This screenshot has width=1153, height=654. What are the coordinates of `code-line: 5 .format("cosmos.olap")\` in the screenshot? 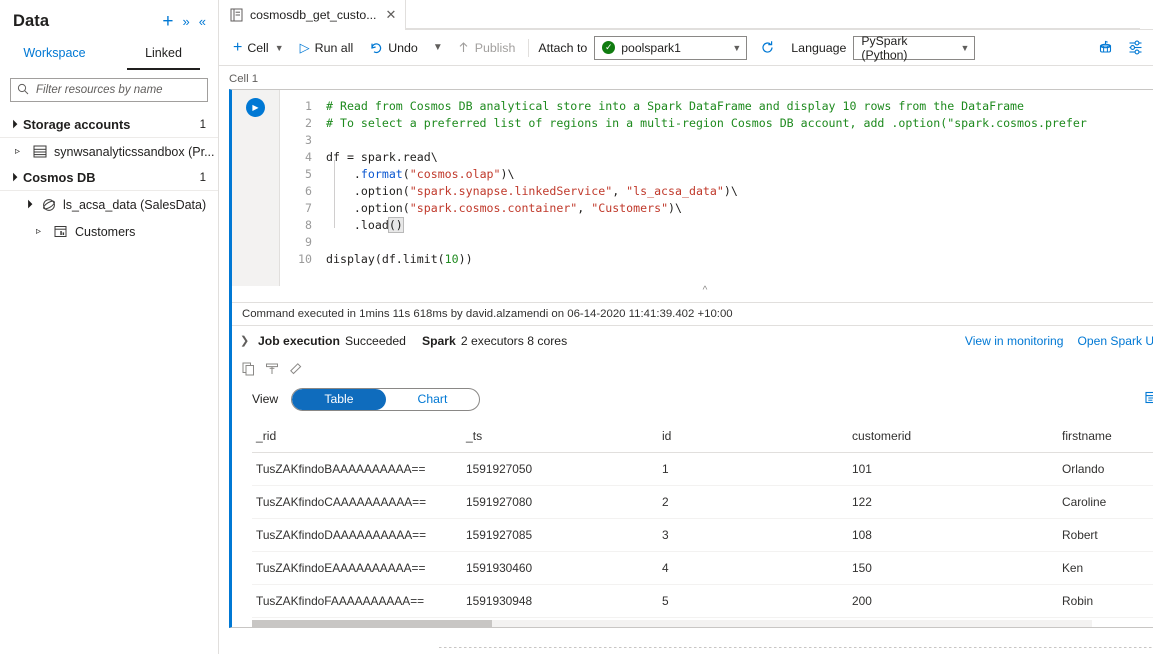 It's located at (716, 174).